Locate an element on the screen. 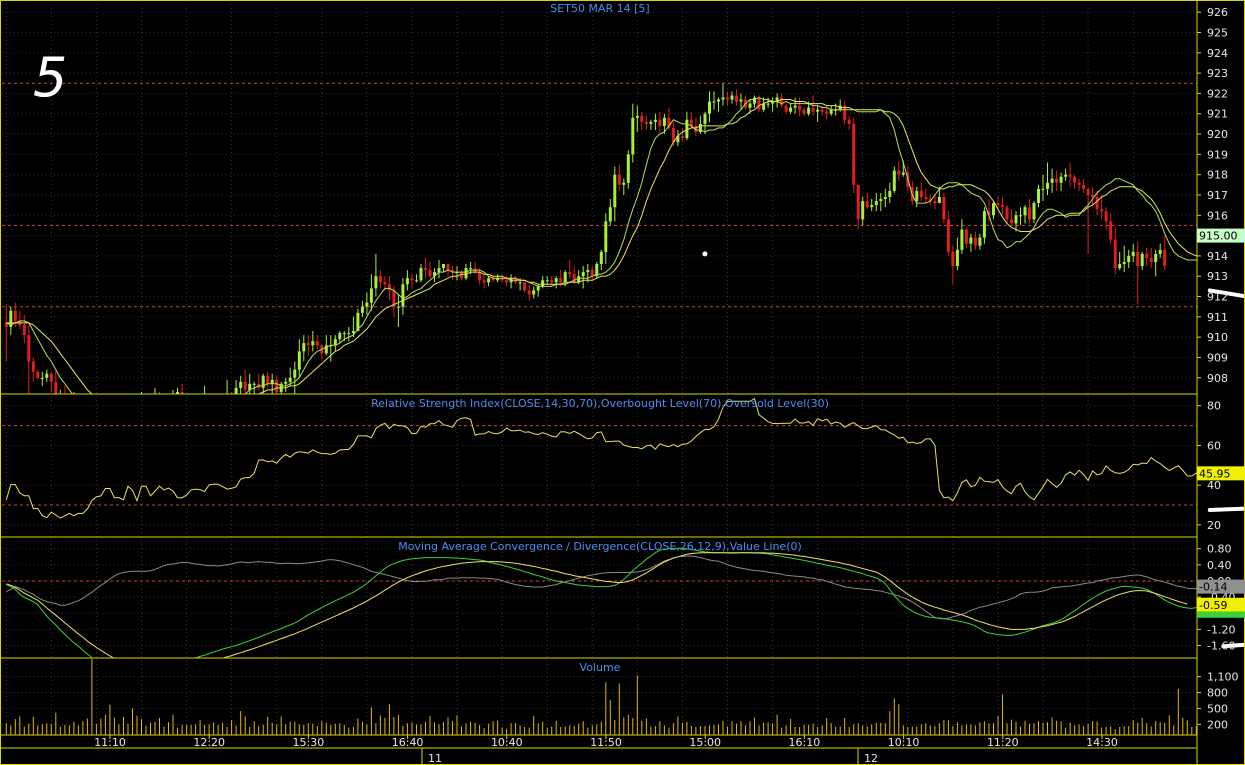 The width and height of the screenshot is (1245, 765). rsi-tick-label: 80 is located at coordinates (1214, 406).